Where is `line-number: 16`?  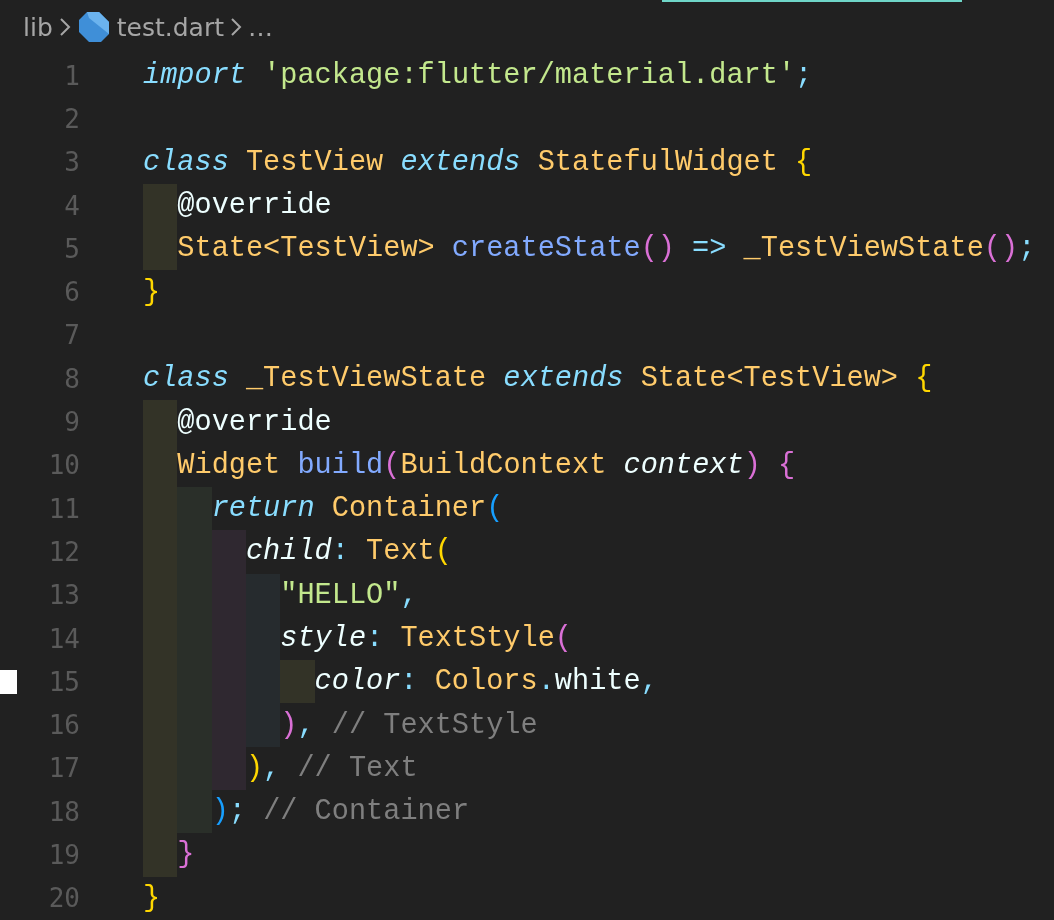 line-number: 16 is located at coordinates (64, 725).